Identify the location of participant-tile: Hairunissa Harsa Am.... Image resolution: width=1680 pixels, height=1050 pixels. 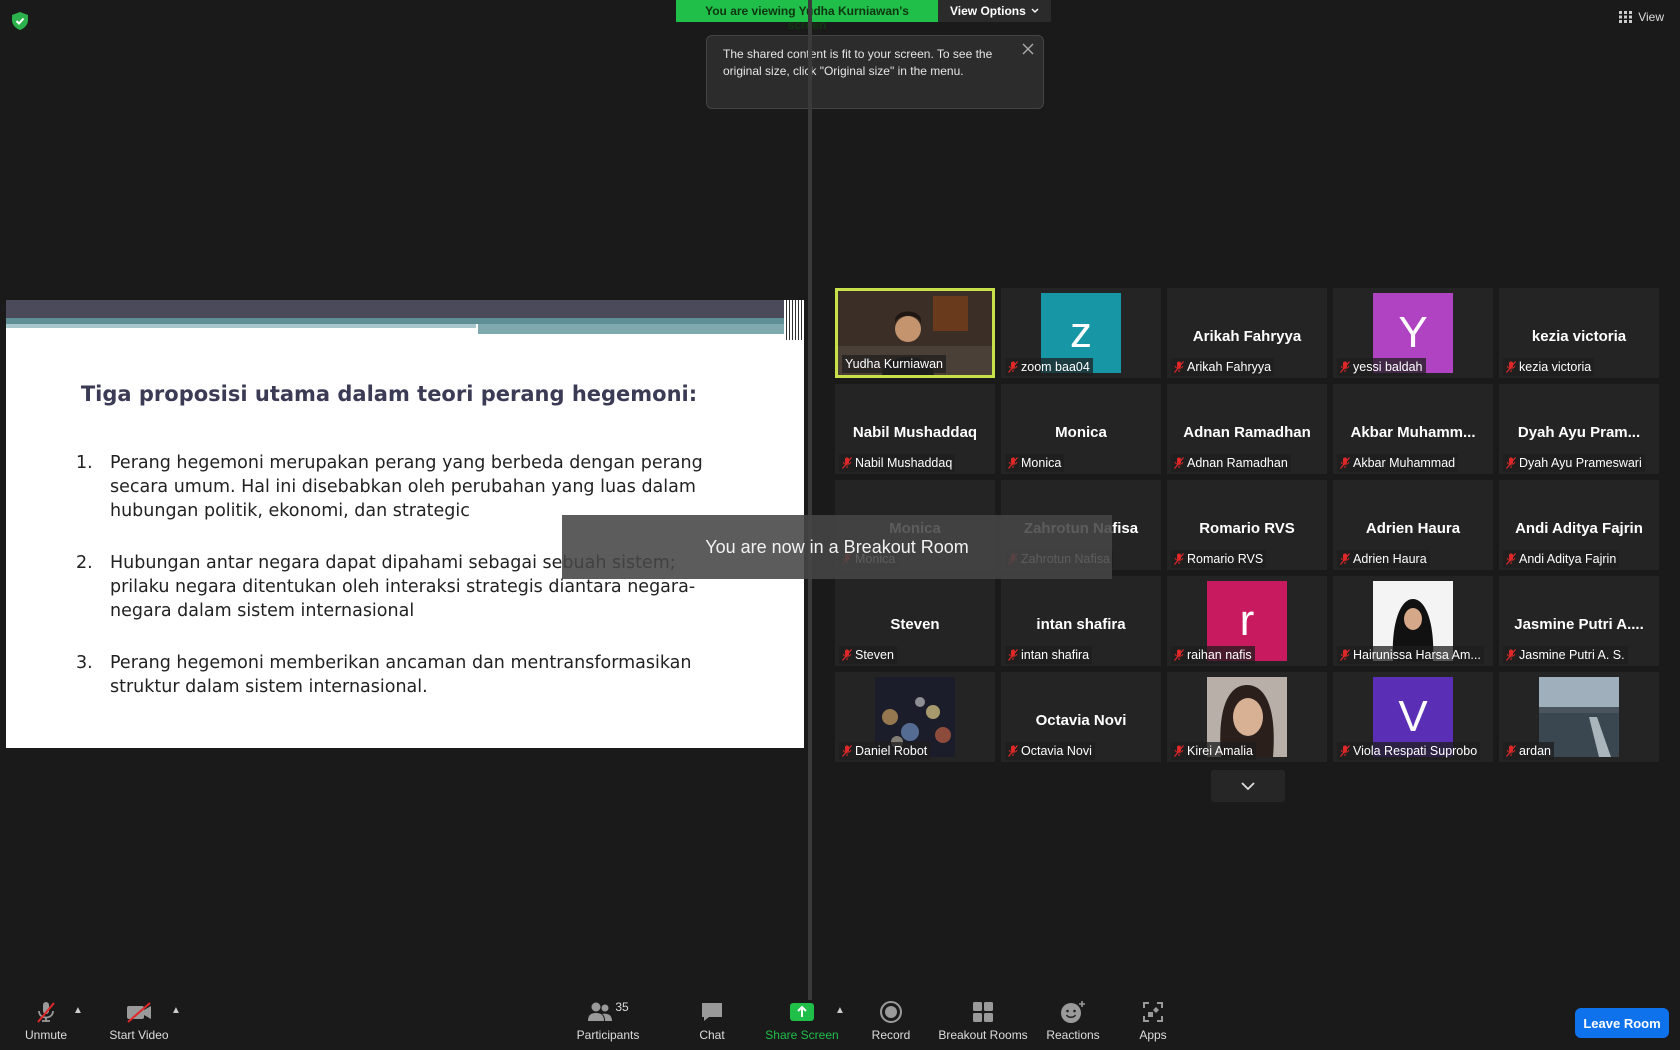
(1413, 621).